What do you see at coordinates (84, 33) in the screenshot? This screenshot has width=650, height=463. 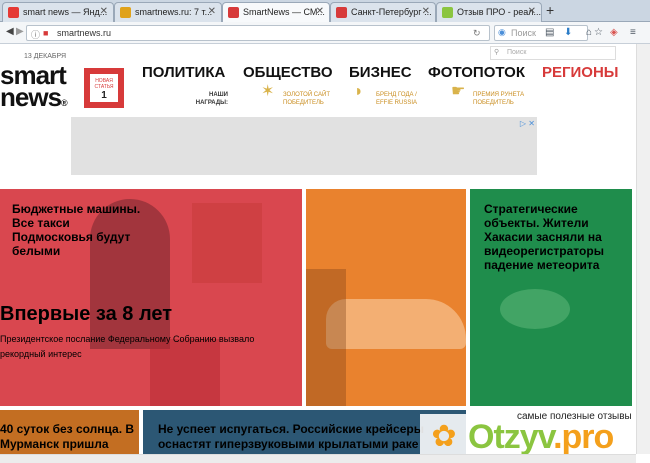 I see `url-text: smartnews.ru` at bounding box center [84, 33].